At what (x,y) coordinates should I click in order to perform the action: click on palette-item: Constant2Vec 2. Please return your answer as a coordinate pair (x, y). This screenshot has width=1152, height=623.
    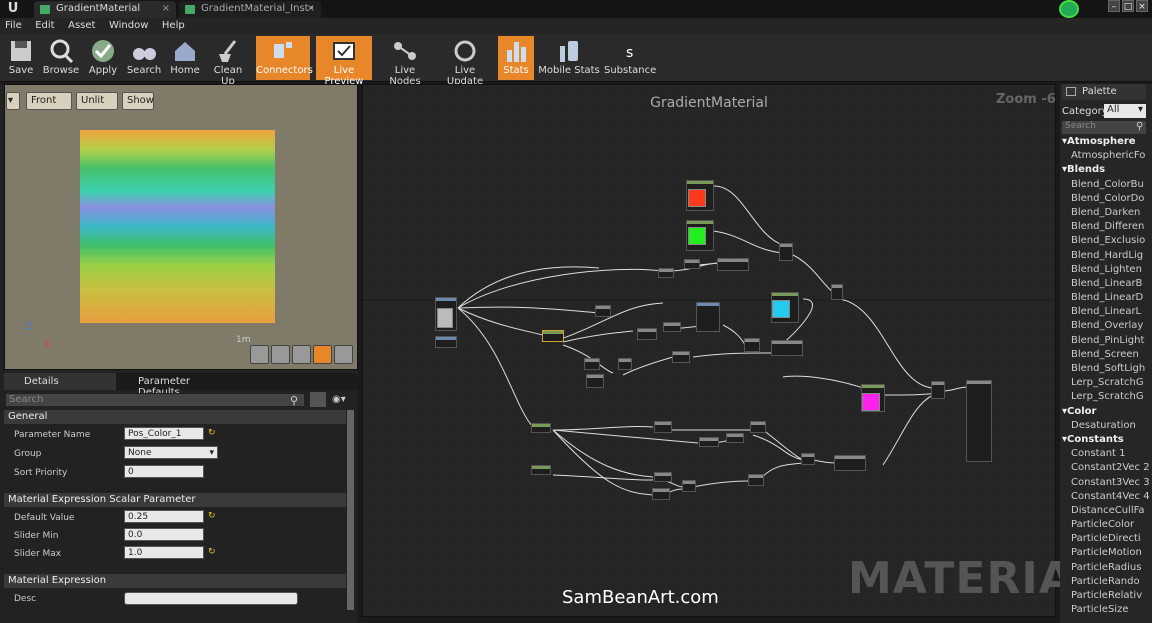
    Looking at the image, I should click on (1107, 469).